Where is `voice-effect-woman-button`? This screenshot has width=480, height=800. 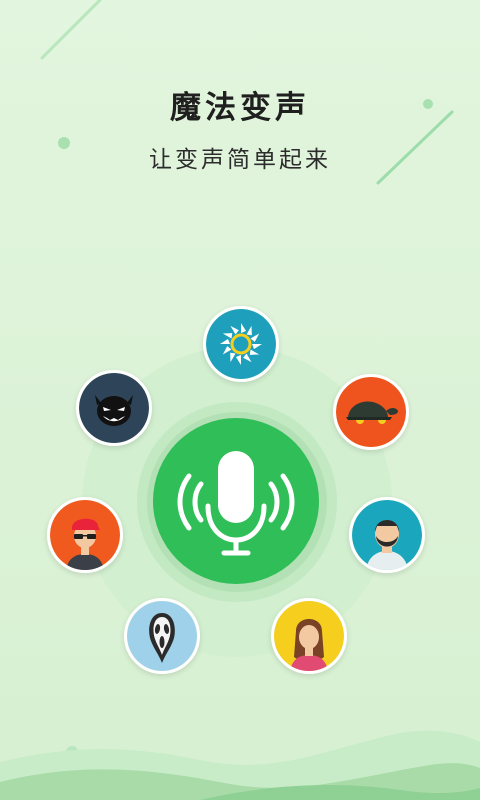
voice-effect-woman-button is located at coordinates (309, 636).